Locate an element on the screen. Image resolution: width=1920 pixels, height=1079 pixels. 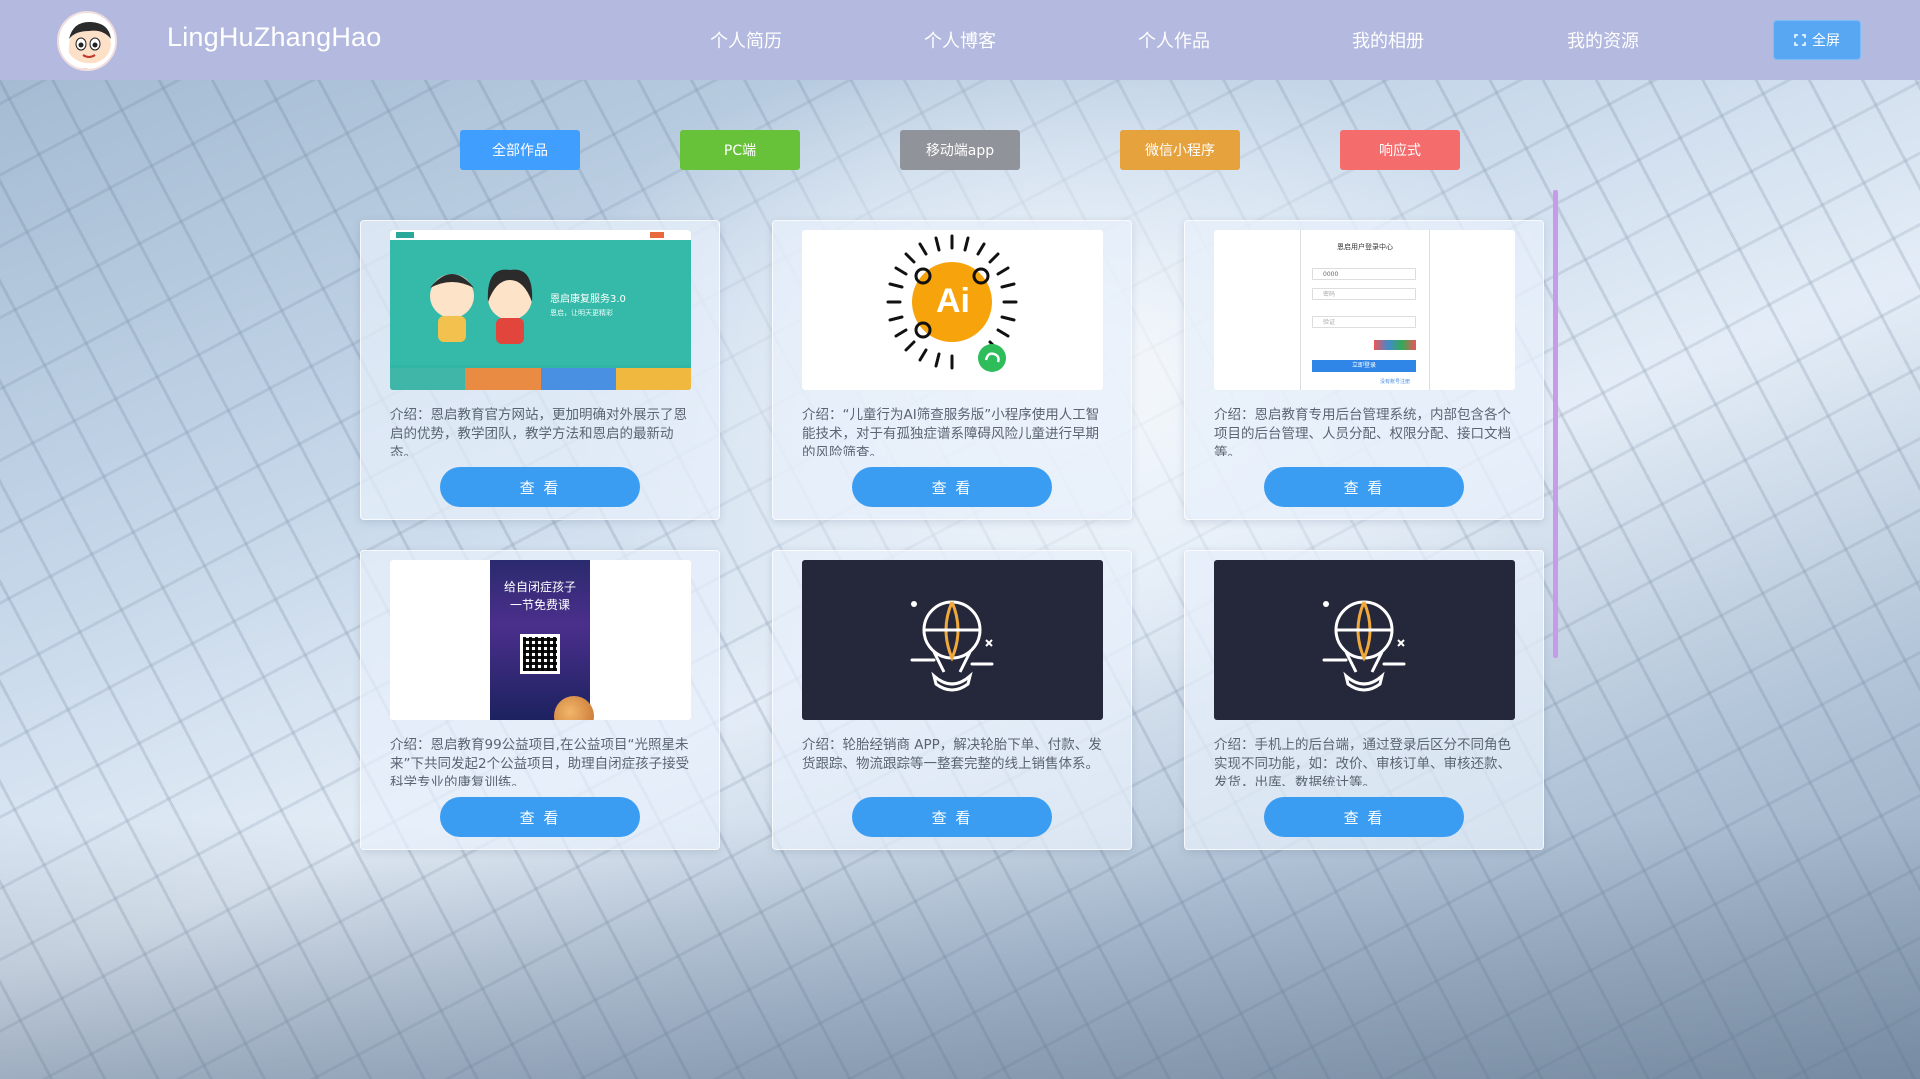
nav-blog: 个人博客 is located at coordinates (960, 40).